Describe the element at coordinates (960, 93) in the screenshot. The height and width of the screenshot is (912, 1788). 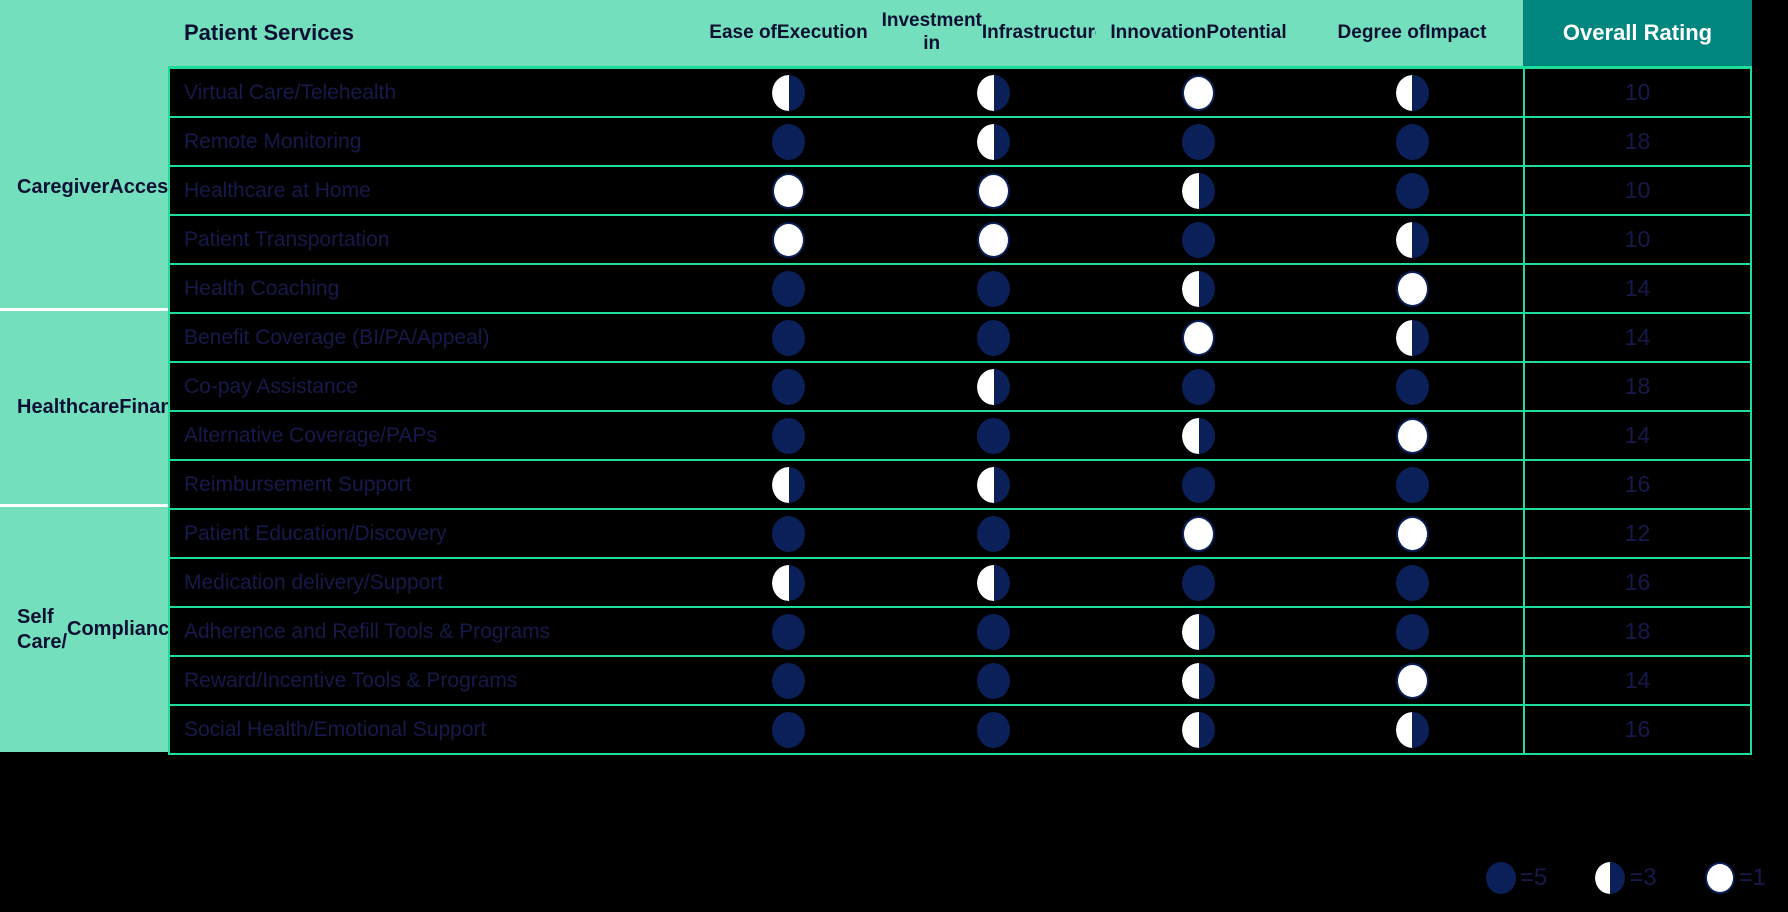
I see `table-row: Virtual Care/Telehealth 10` at that location.